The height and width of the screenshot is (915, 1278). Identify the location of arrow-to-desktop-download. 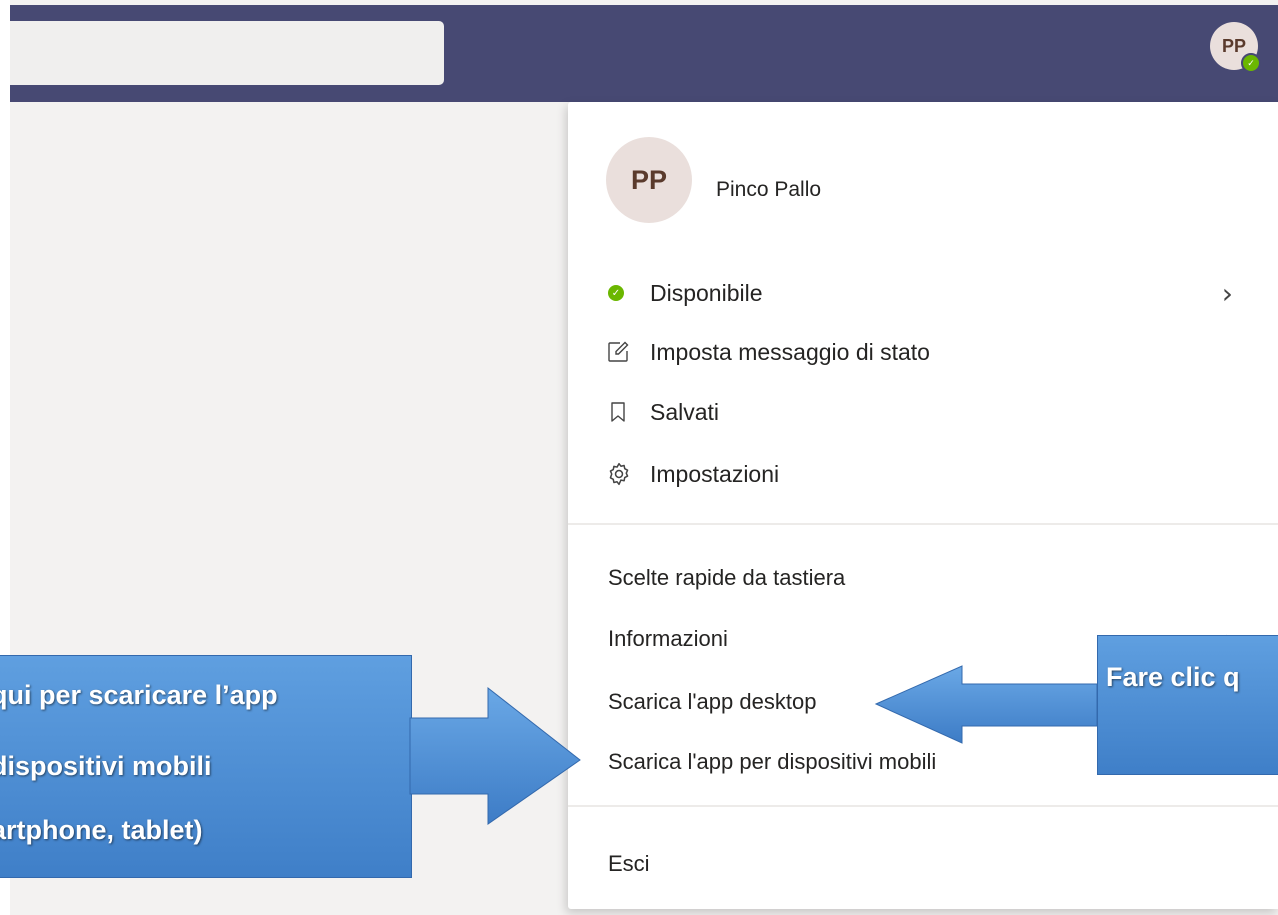
(986, 704).